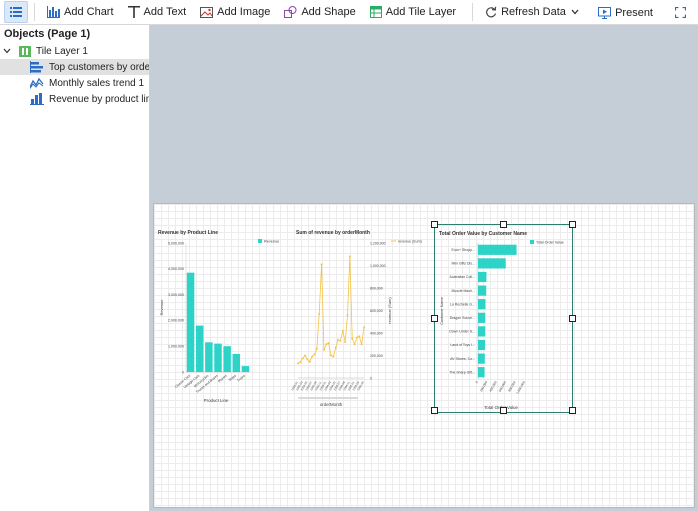 The width and height of the screenshot is (698, 511). Describe the element at coordinates (333, 233) in the screenshot. I see `chart-title: Sum of revenue by orderMonth` at that location.